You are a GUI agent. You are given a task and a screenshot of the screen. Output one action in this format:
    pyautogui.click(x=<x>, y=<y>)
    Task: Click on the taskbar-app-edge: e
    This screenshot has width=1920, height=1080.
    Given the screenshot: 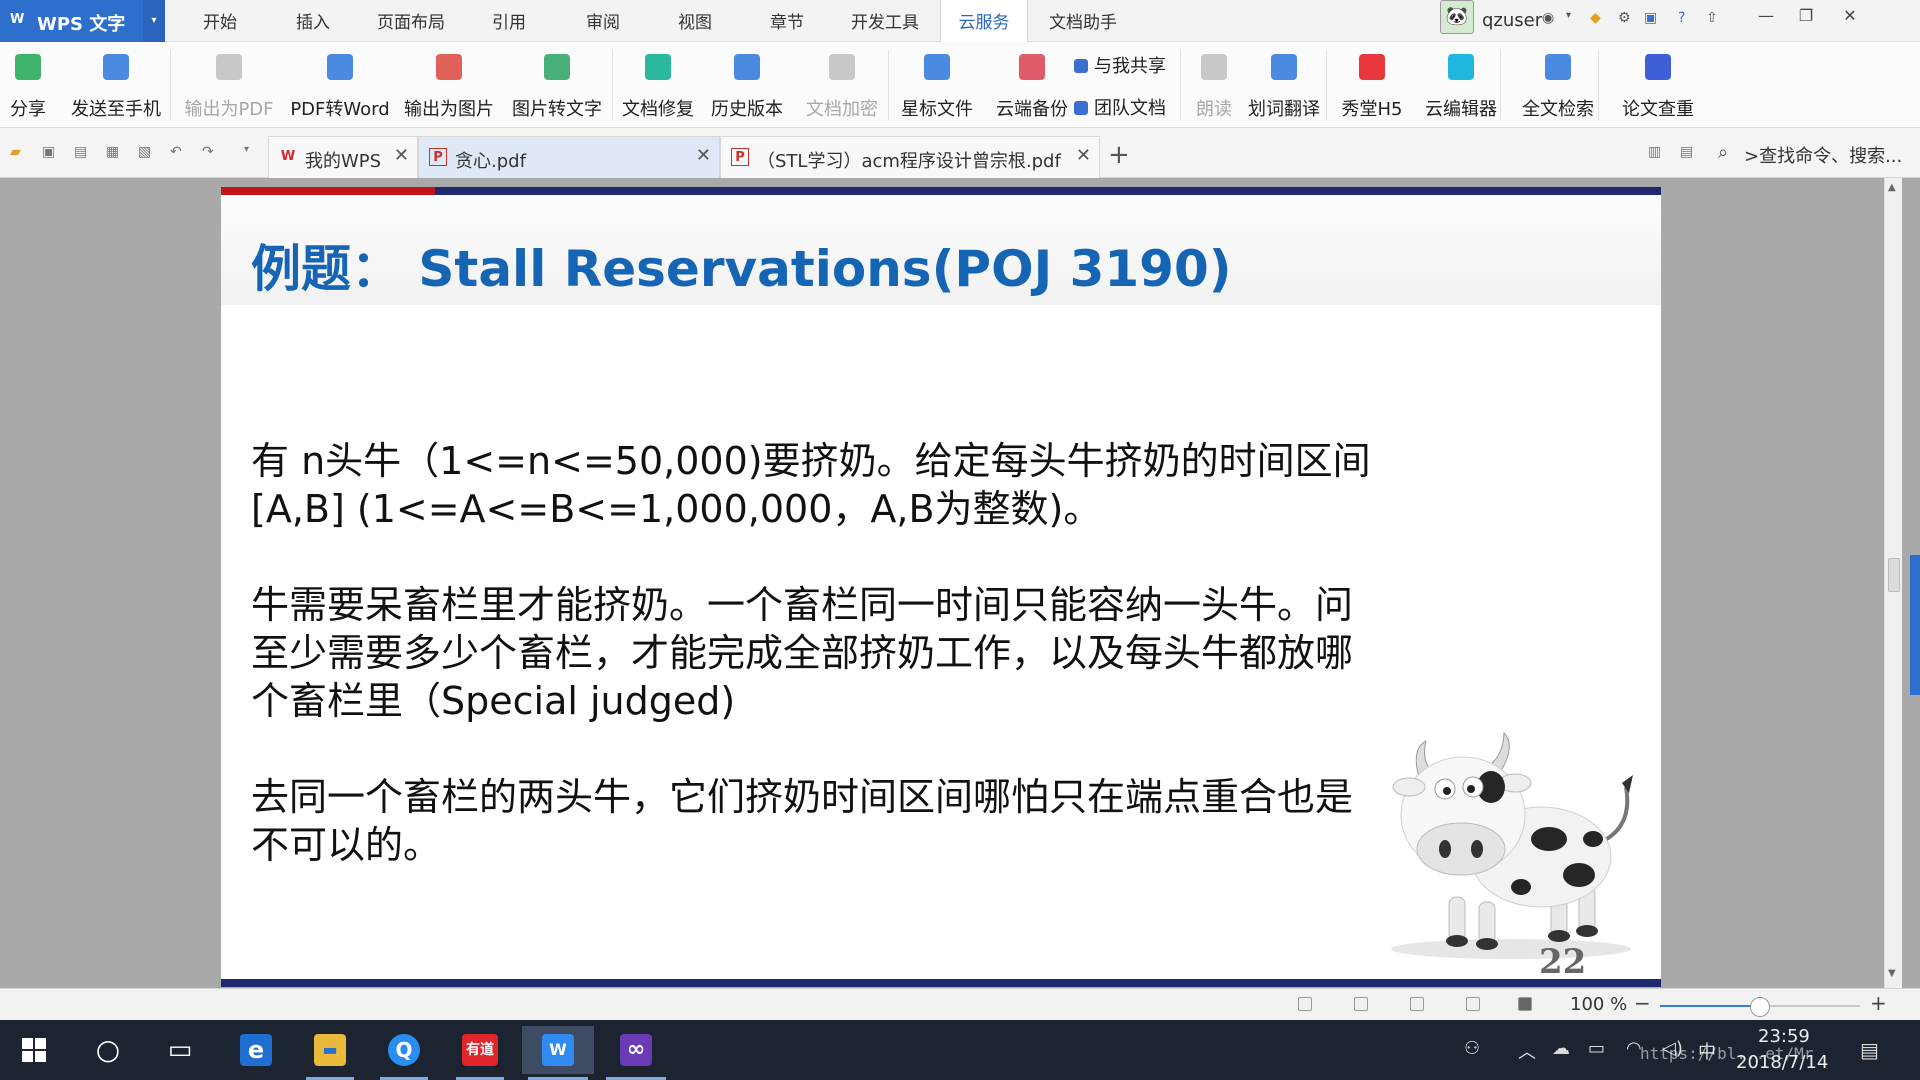 What is the action you would take?
    pyautogui.click(x=256, y=1050)
    